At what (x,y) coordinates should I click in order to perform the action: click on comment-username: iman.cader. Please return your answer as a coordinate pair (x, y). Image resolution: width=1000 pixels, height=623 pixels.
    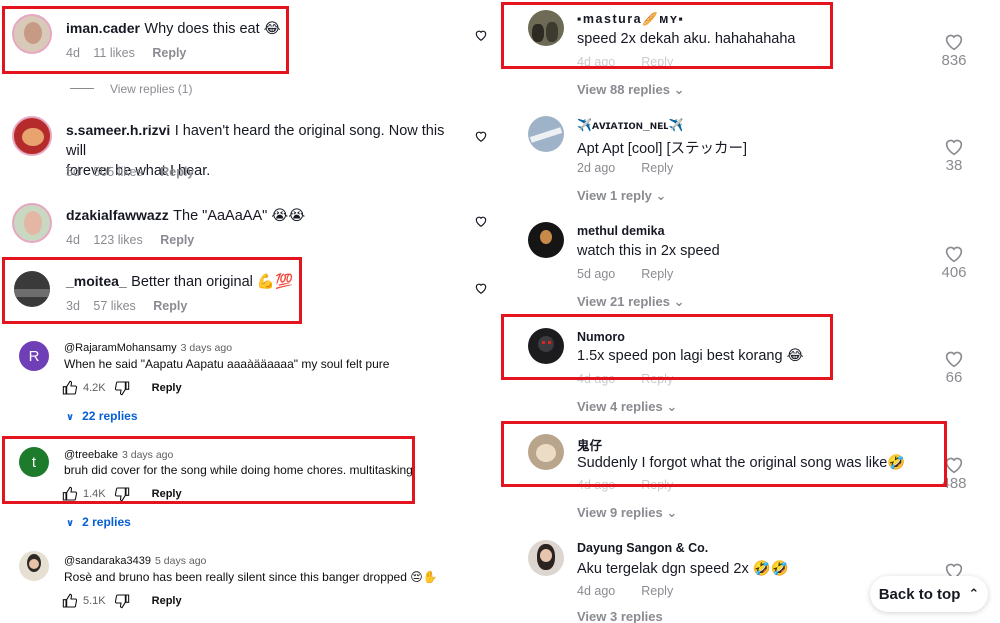
    Looking at the image, I should click on (103, 28).